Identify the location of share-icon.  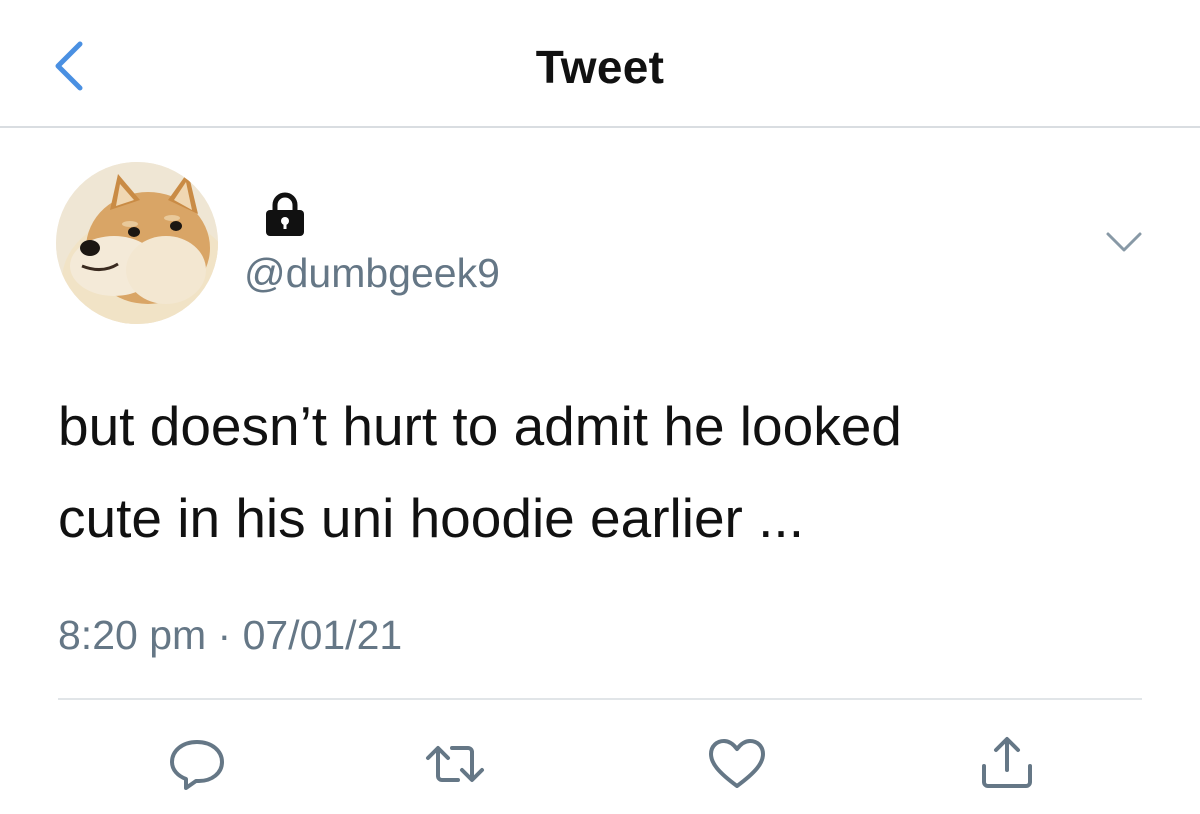
(1007, 762).